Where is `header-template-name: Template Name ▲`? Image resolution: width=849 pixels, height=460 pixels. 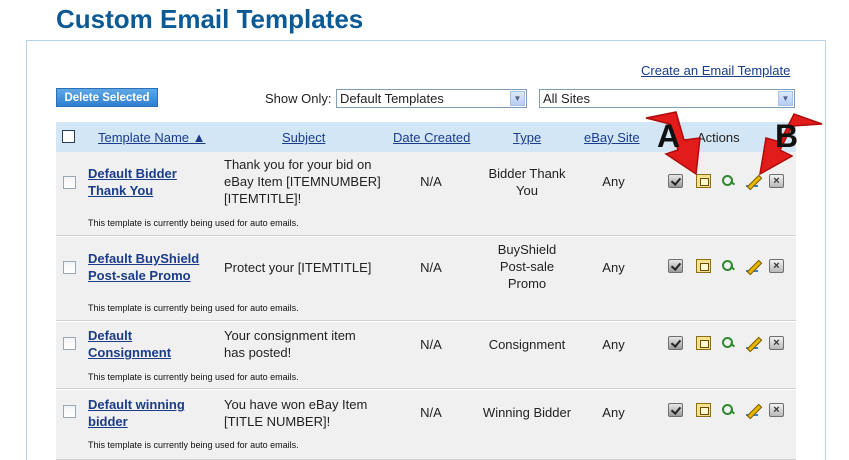 header-template-name: Template Name ▲ is located at coordinates (152, 137).